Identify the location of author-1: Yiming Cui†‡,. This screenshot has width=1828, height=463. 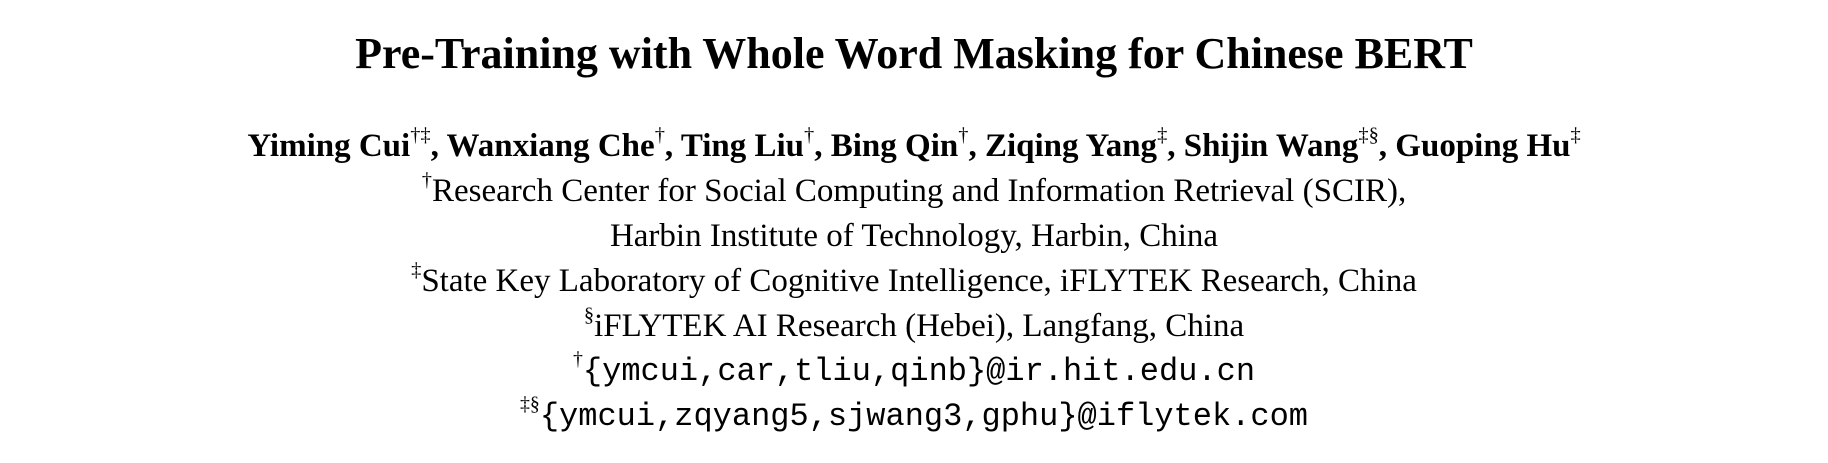
(347, 144).